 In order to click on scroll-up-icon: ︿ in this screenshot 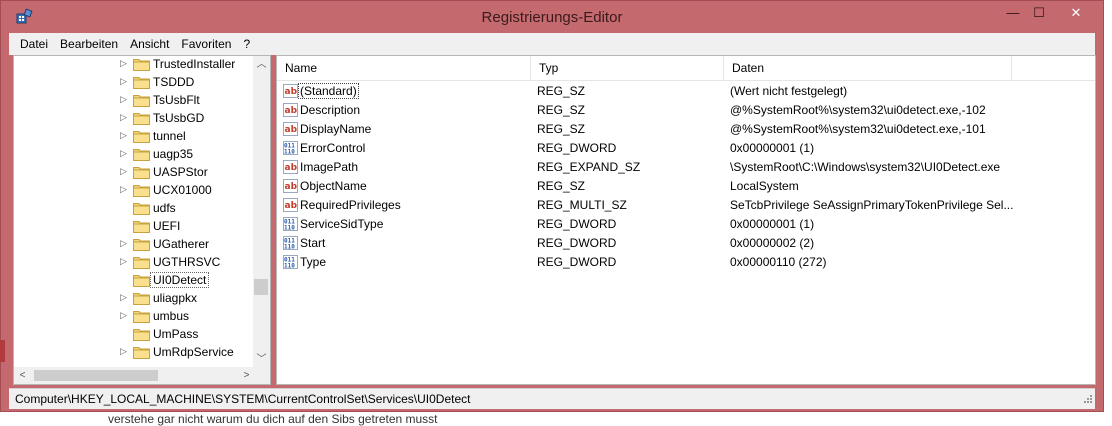, I will do `click(261, 64)`.